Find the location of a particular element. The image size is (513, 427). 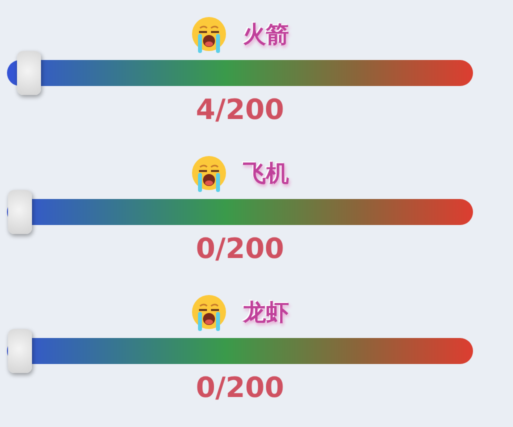

count-reading: 4/200 is located at coordinates (240, 110).